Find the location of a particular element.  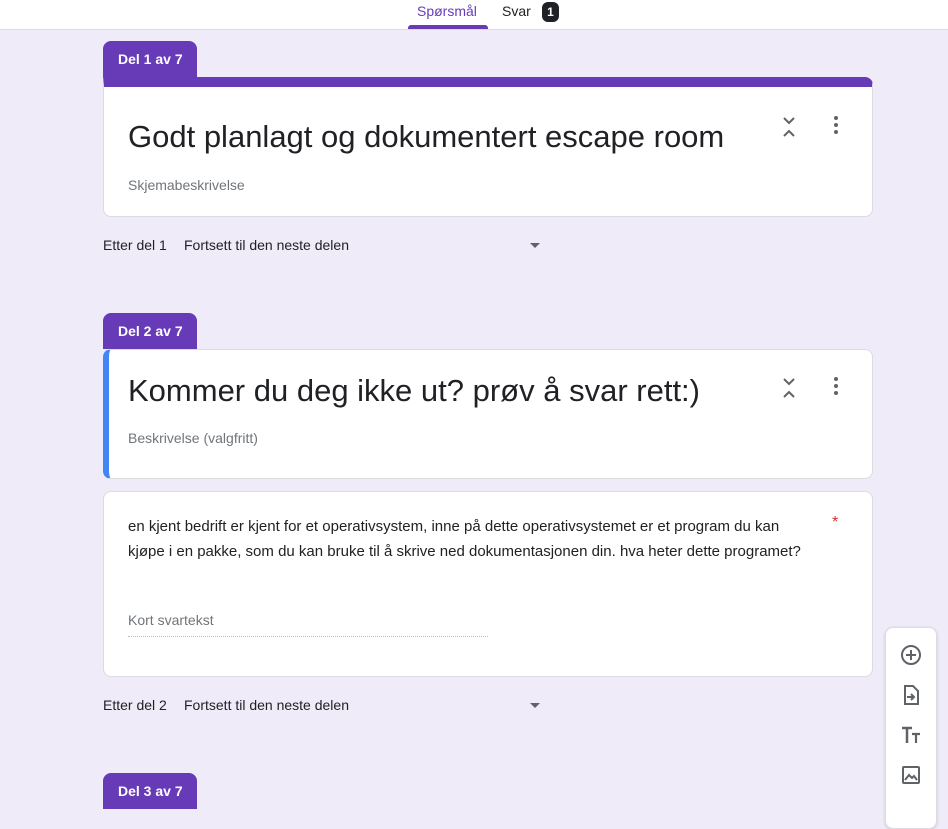

active-tab-indicator is located at coordinates (448, 27).